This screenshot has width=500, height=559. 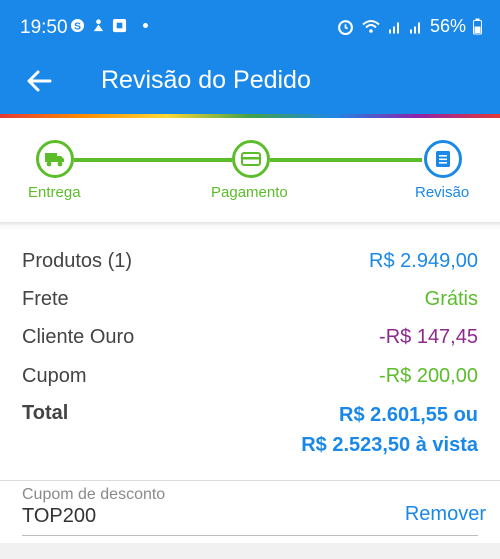 I want to click on s-app-icon: S, so click(x=77, y=25).